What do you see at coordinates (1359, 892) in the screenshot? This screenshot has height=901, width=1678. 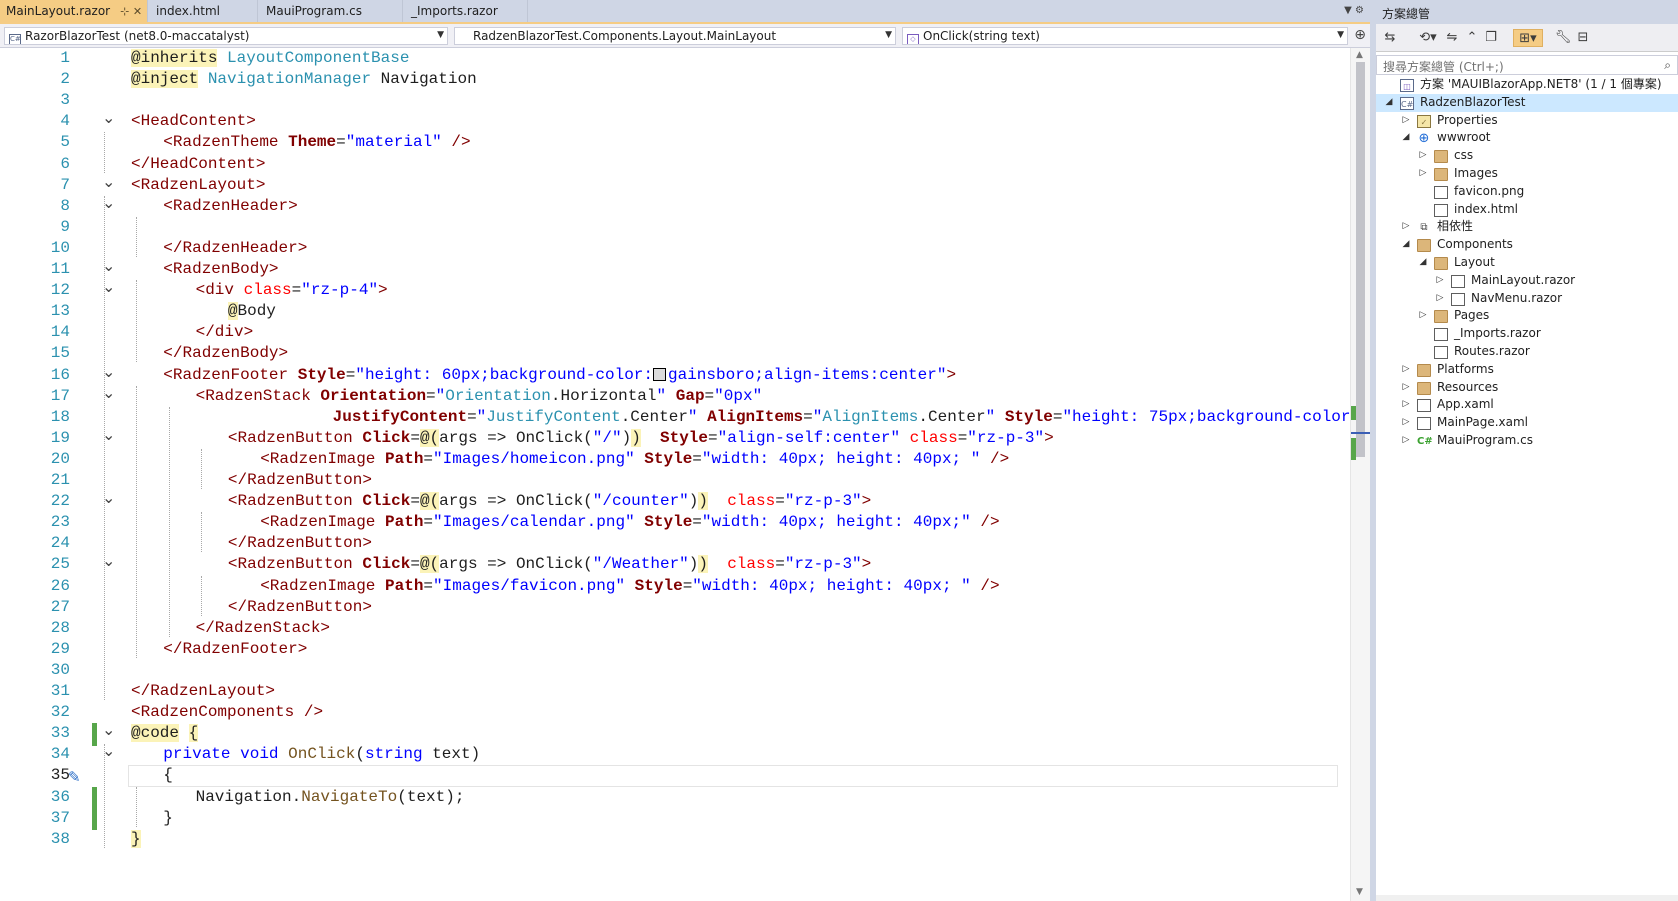 I see `scroll-down-icon: ▼` at bounding box center [1359, 892].